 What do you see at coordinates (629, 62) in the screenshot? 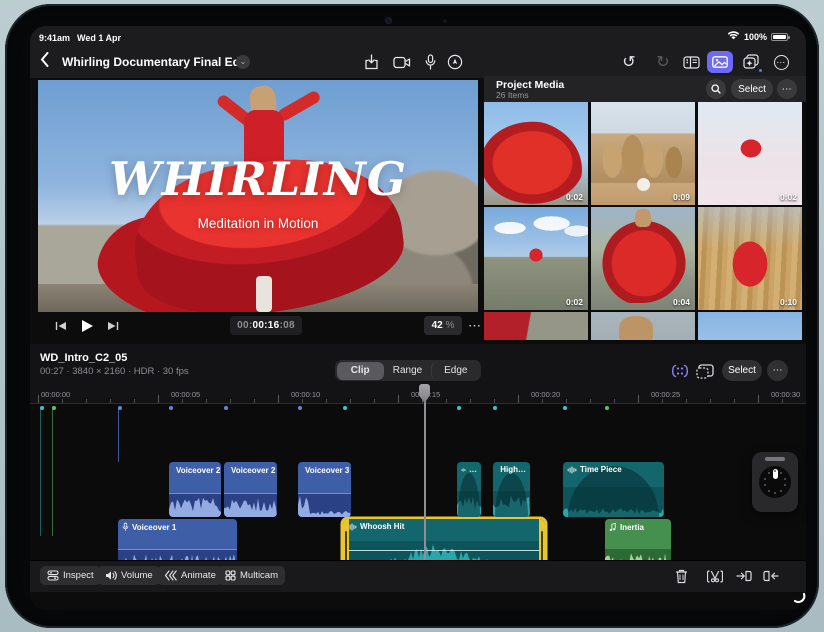
I see `undo-icon: ↺` at bounding box center [629, 62].